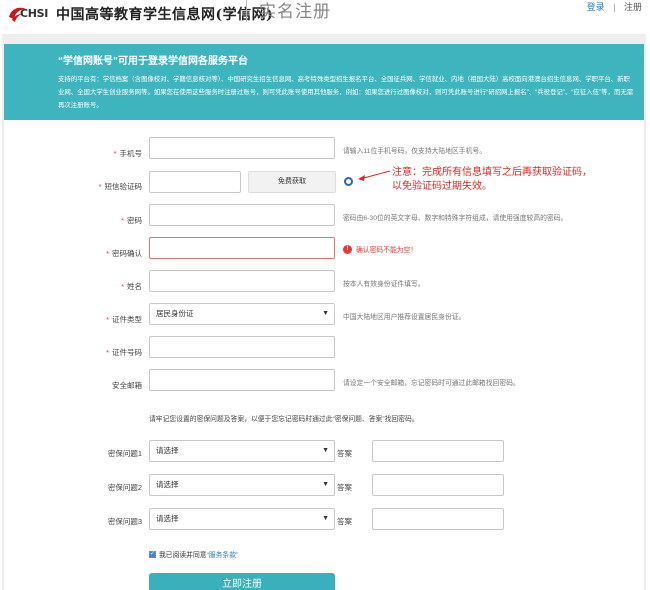 The width and height of the screenshot is (650, 590). I want to click on phone-input, so click(242, 148).